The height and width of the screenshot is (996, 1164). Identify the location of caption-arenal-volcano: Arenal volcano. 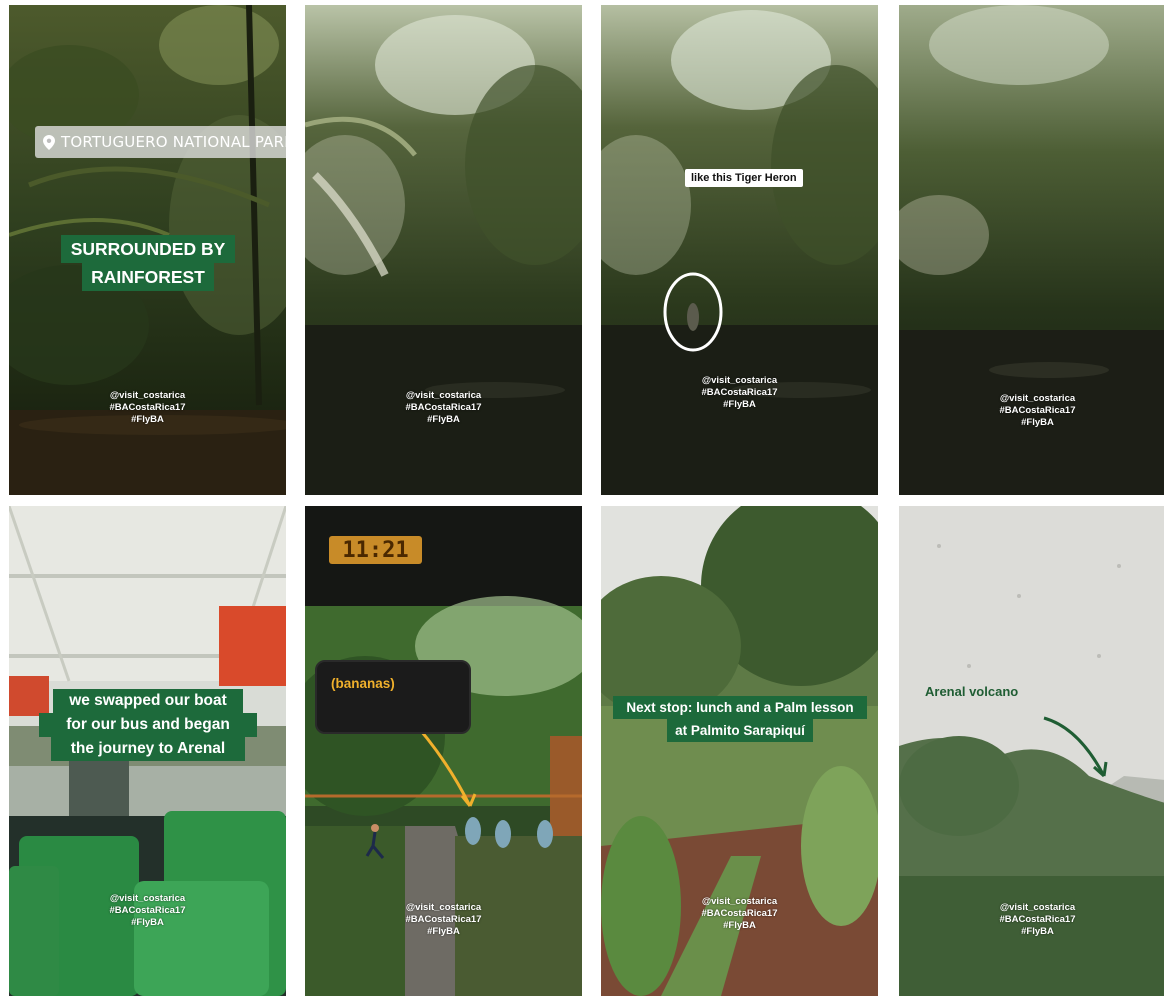
(972, 691).